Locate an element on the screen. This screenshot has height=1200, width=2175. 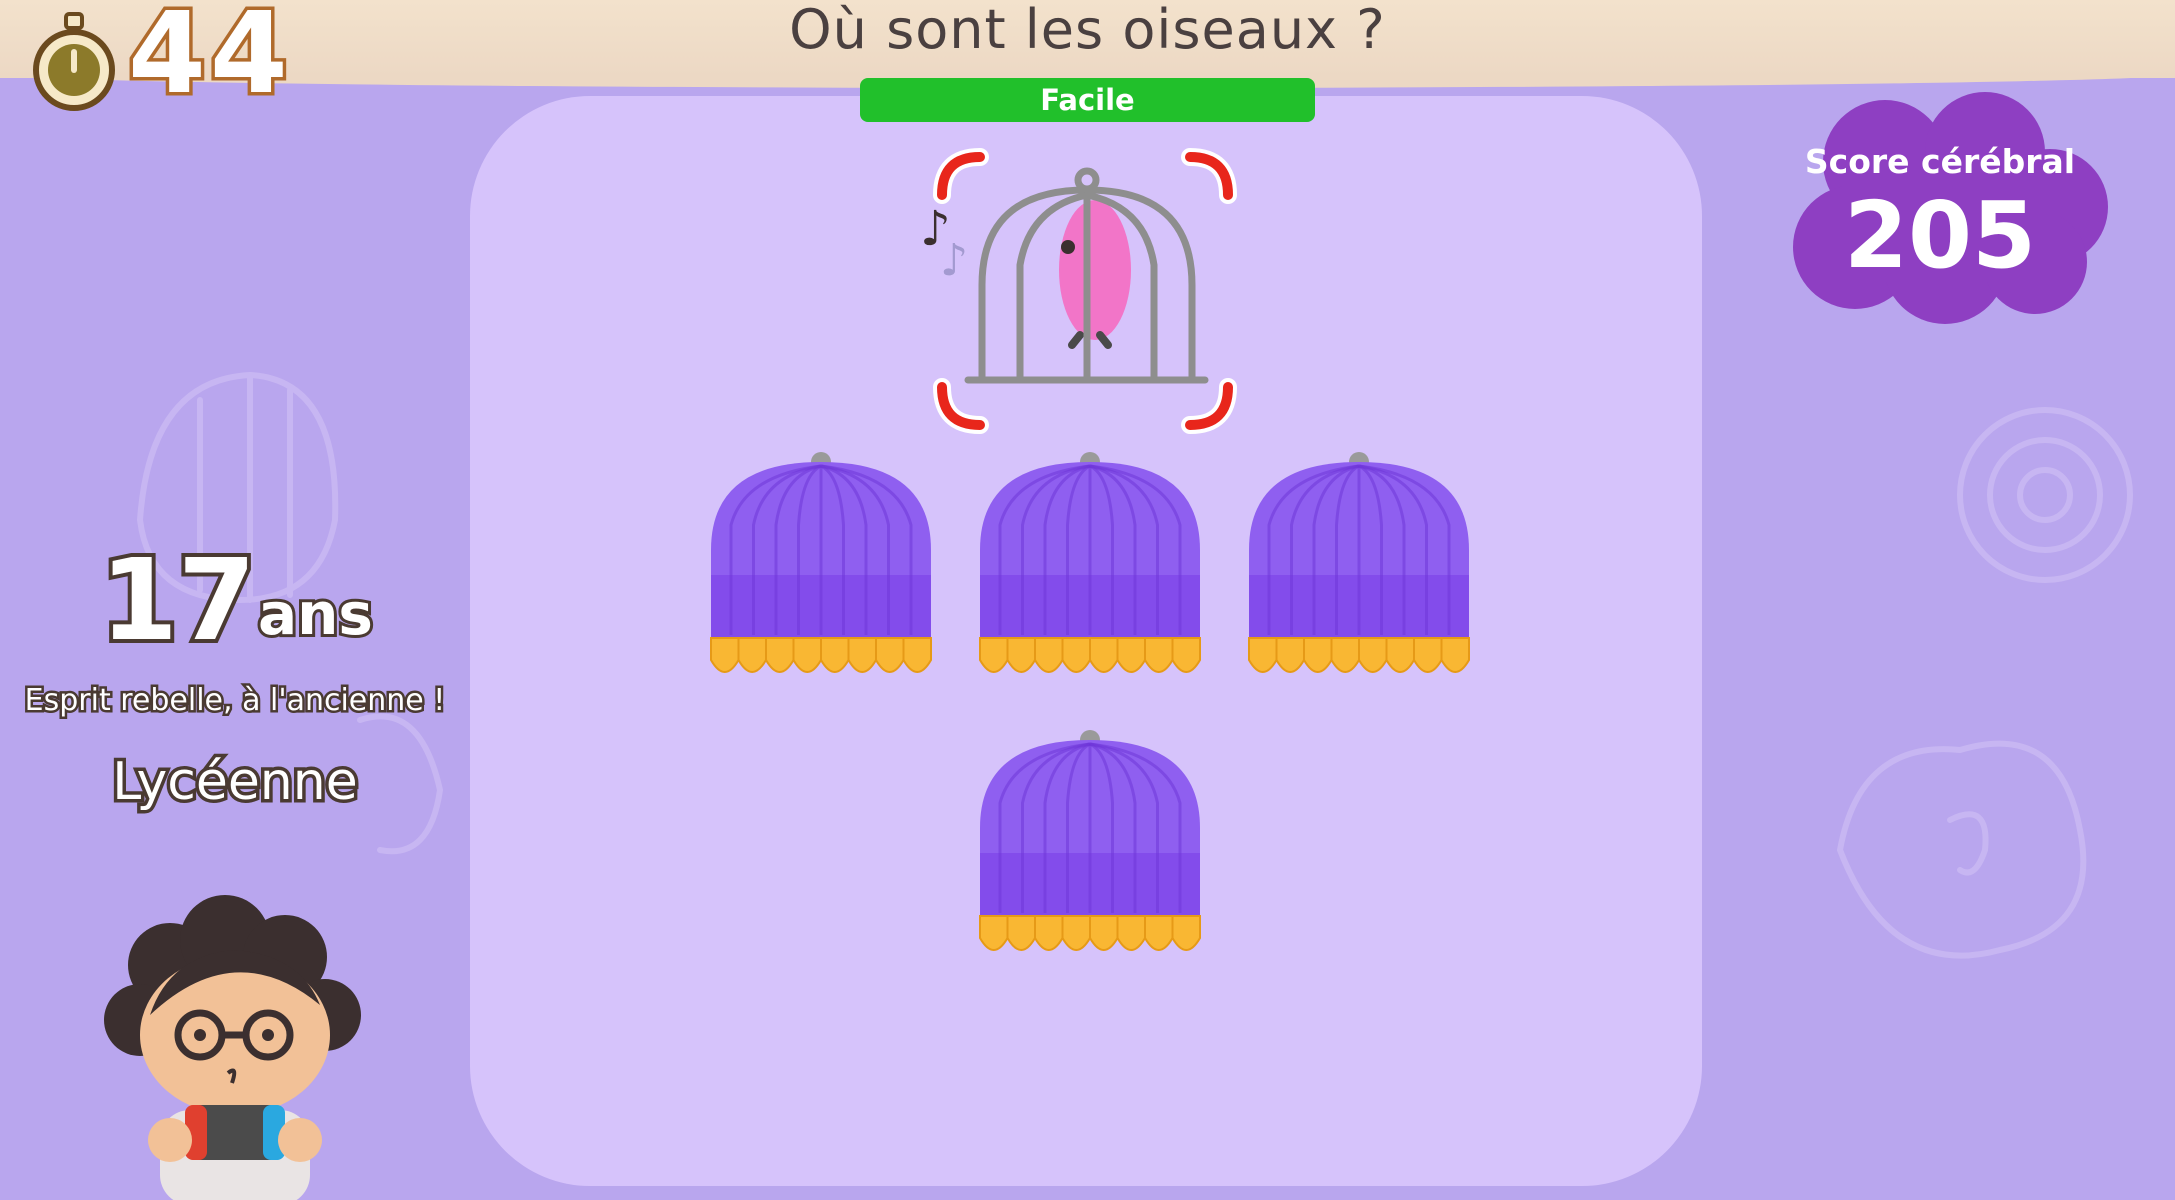
player-avatar is located at coordinates (232, 1047).